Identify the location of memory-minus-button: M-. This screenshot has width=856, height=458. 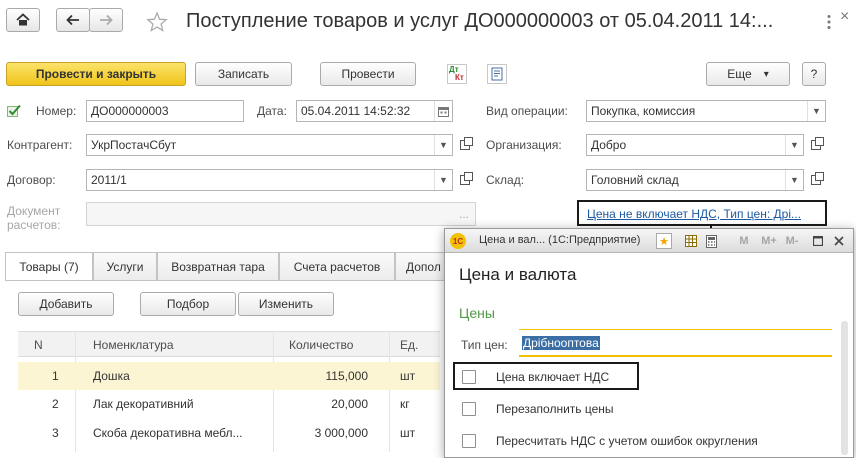
(792, 241).